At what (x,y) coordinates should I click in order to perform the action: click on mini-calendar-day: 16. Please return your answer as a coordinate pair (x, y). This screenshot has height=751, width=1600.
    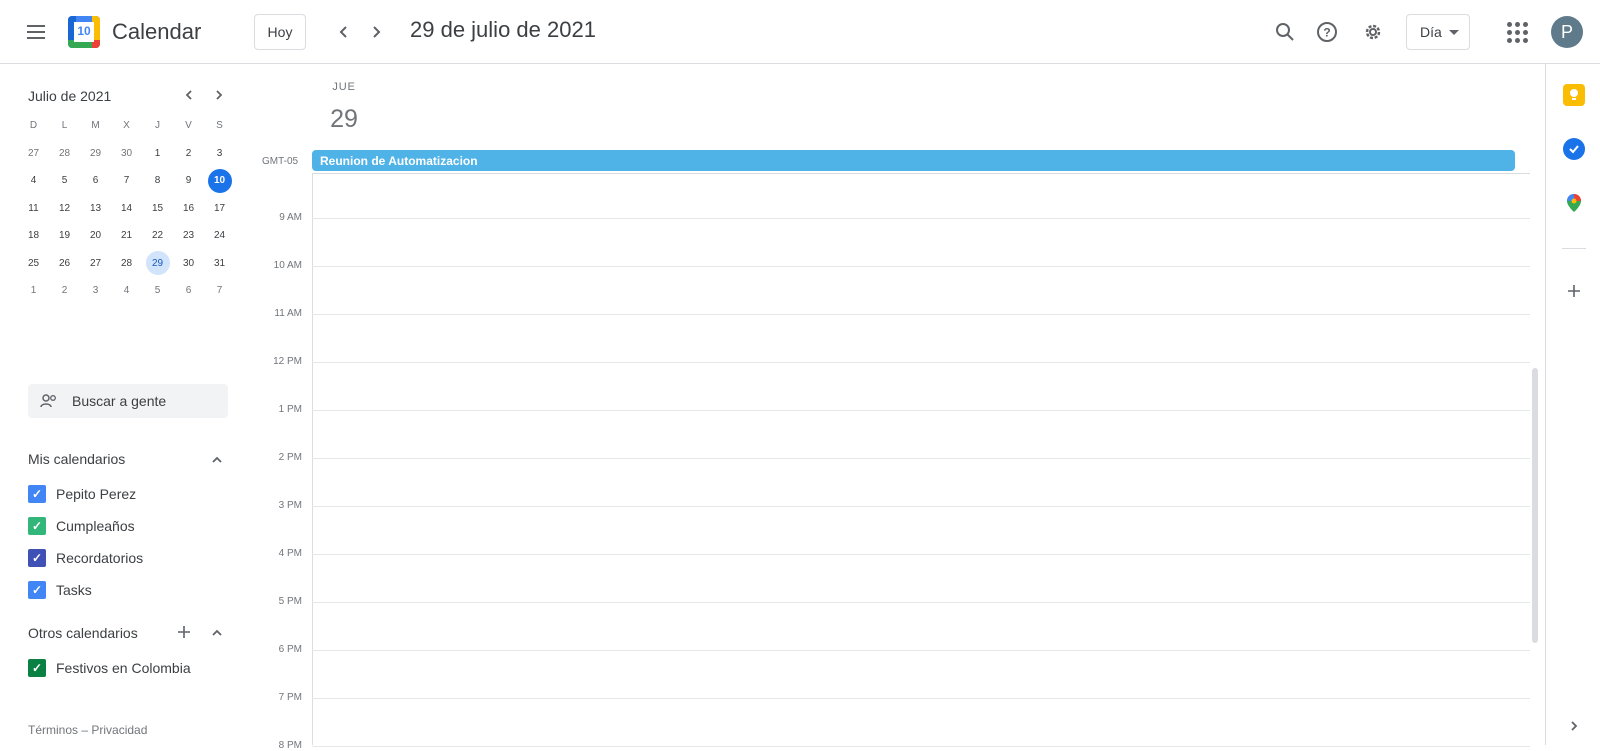
    Looking at the image, I should click on (188, 208).